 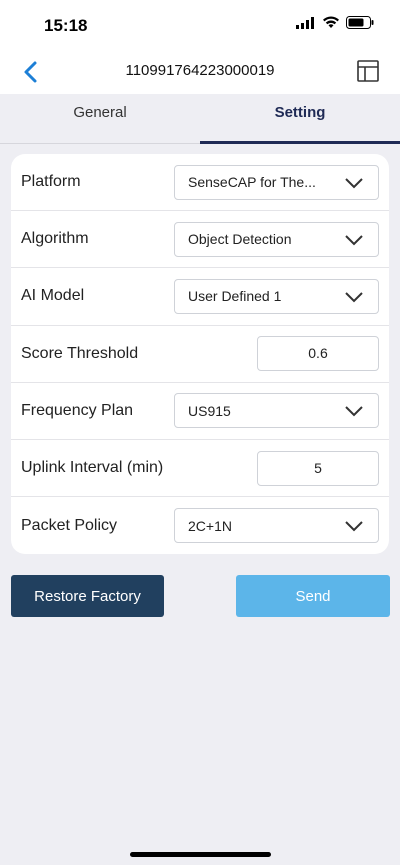 What do you see at coordinates (210, 525) in the screenshot?
I see `packet-policy-value: 2C+1N` at bounding box center [210, 525].